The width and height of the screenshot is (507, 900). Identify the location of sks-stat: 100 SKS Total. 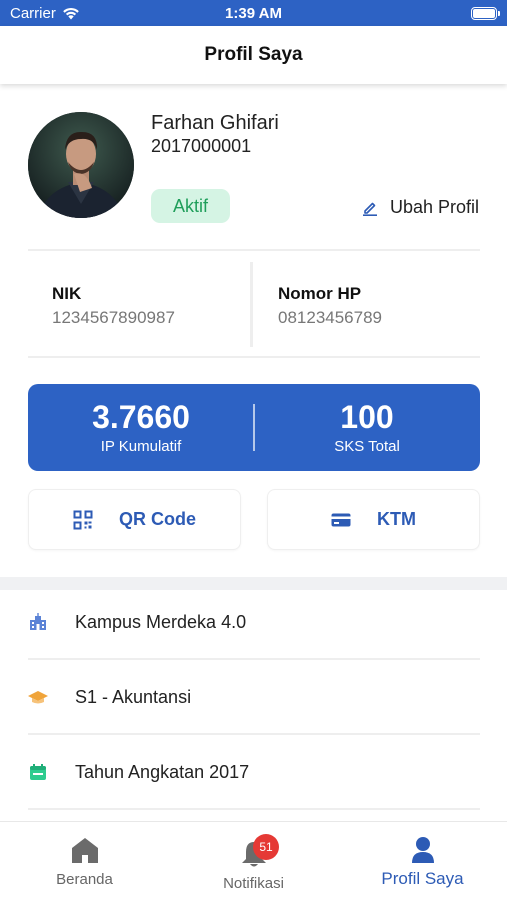
(367, 427).